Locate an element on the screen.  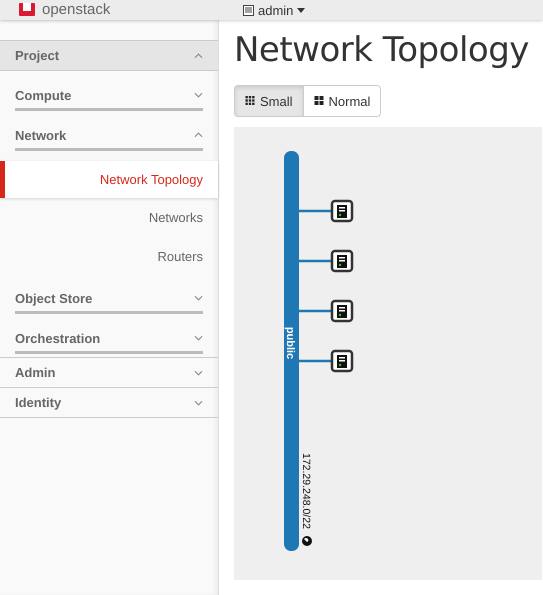
sidebar-group: Orchestration is located at coordinates (109, 340).